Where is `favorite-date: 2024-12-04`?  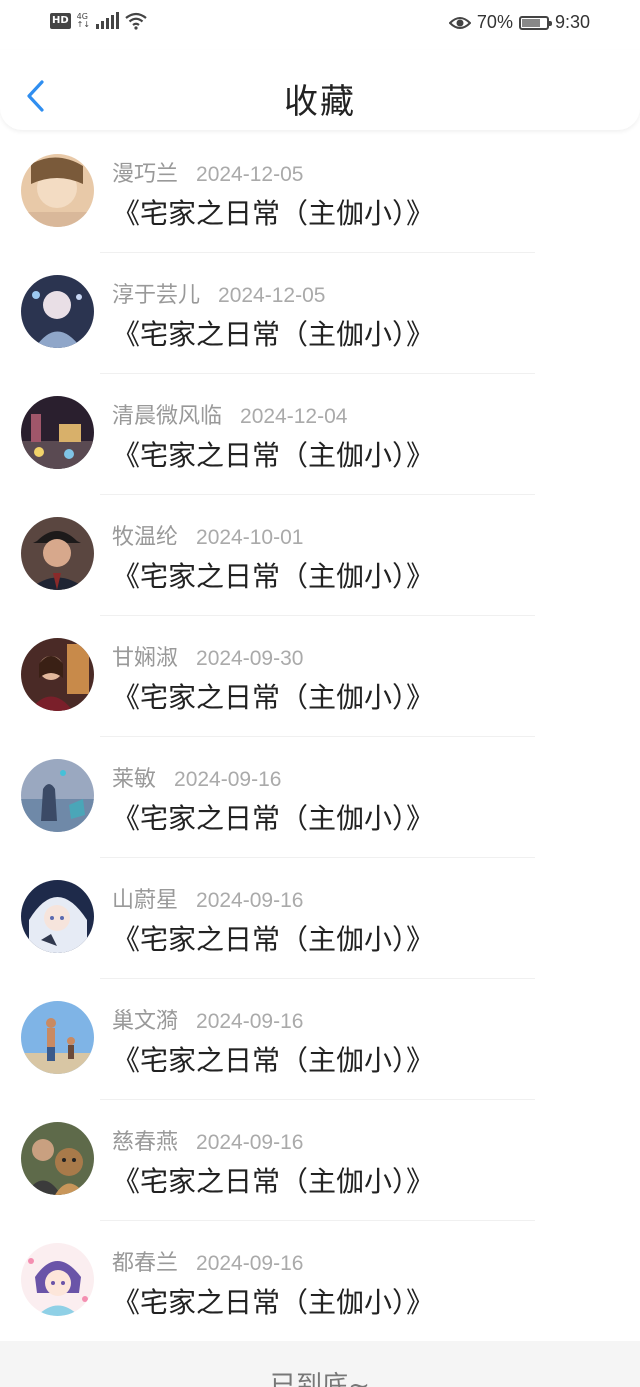
favorite-date: 2024-12-04 is located at coordinates (294, 416).